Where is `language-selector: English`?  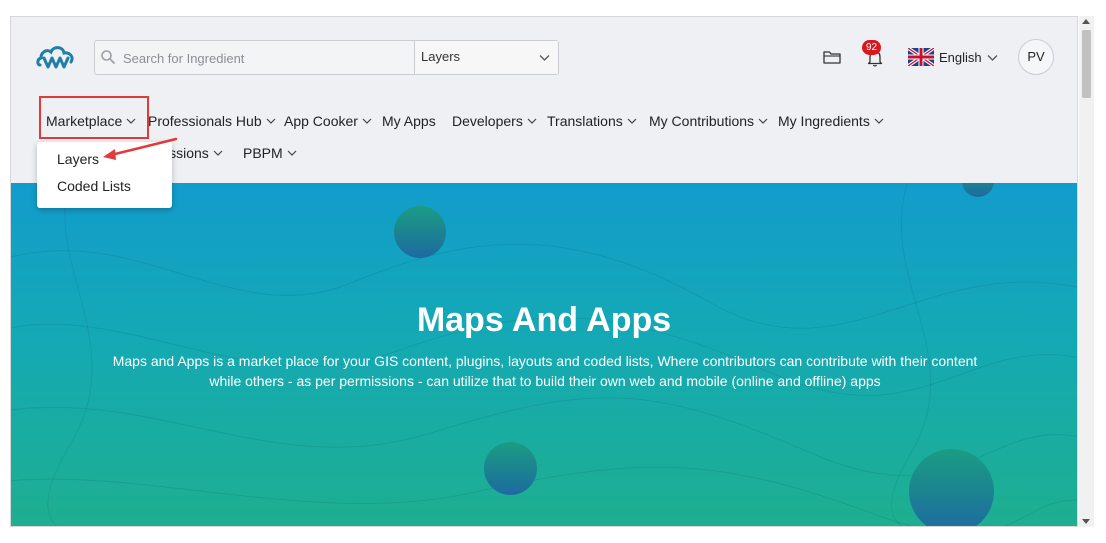
language-selector: English is located at coordinates (953, 57).